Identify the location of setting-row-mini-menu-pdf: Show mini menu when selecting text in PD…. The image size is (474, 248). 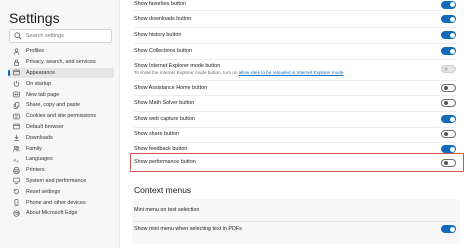
(295, 229).